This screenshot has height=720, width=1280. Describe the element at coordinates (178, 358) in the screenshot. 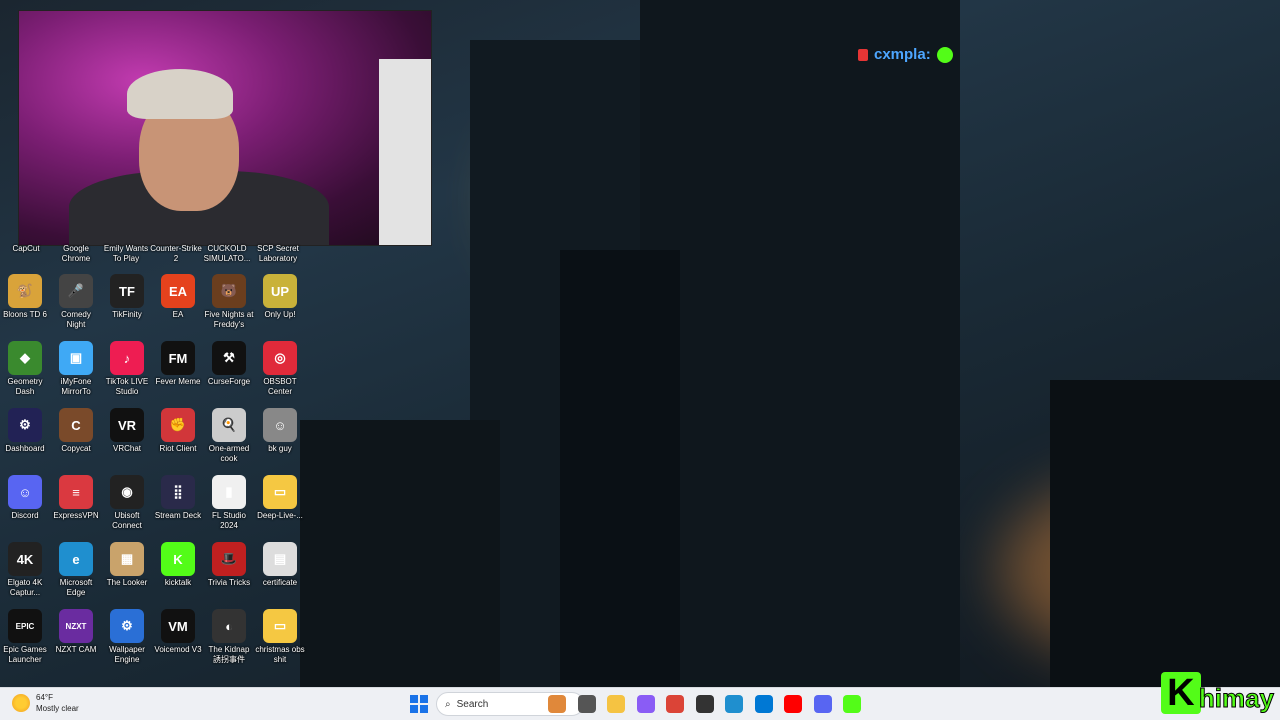

I see `app-icon: FM` at that location.